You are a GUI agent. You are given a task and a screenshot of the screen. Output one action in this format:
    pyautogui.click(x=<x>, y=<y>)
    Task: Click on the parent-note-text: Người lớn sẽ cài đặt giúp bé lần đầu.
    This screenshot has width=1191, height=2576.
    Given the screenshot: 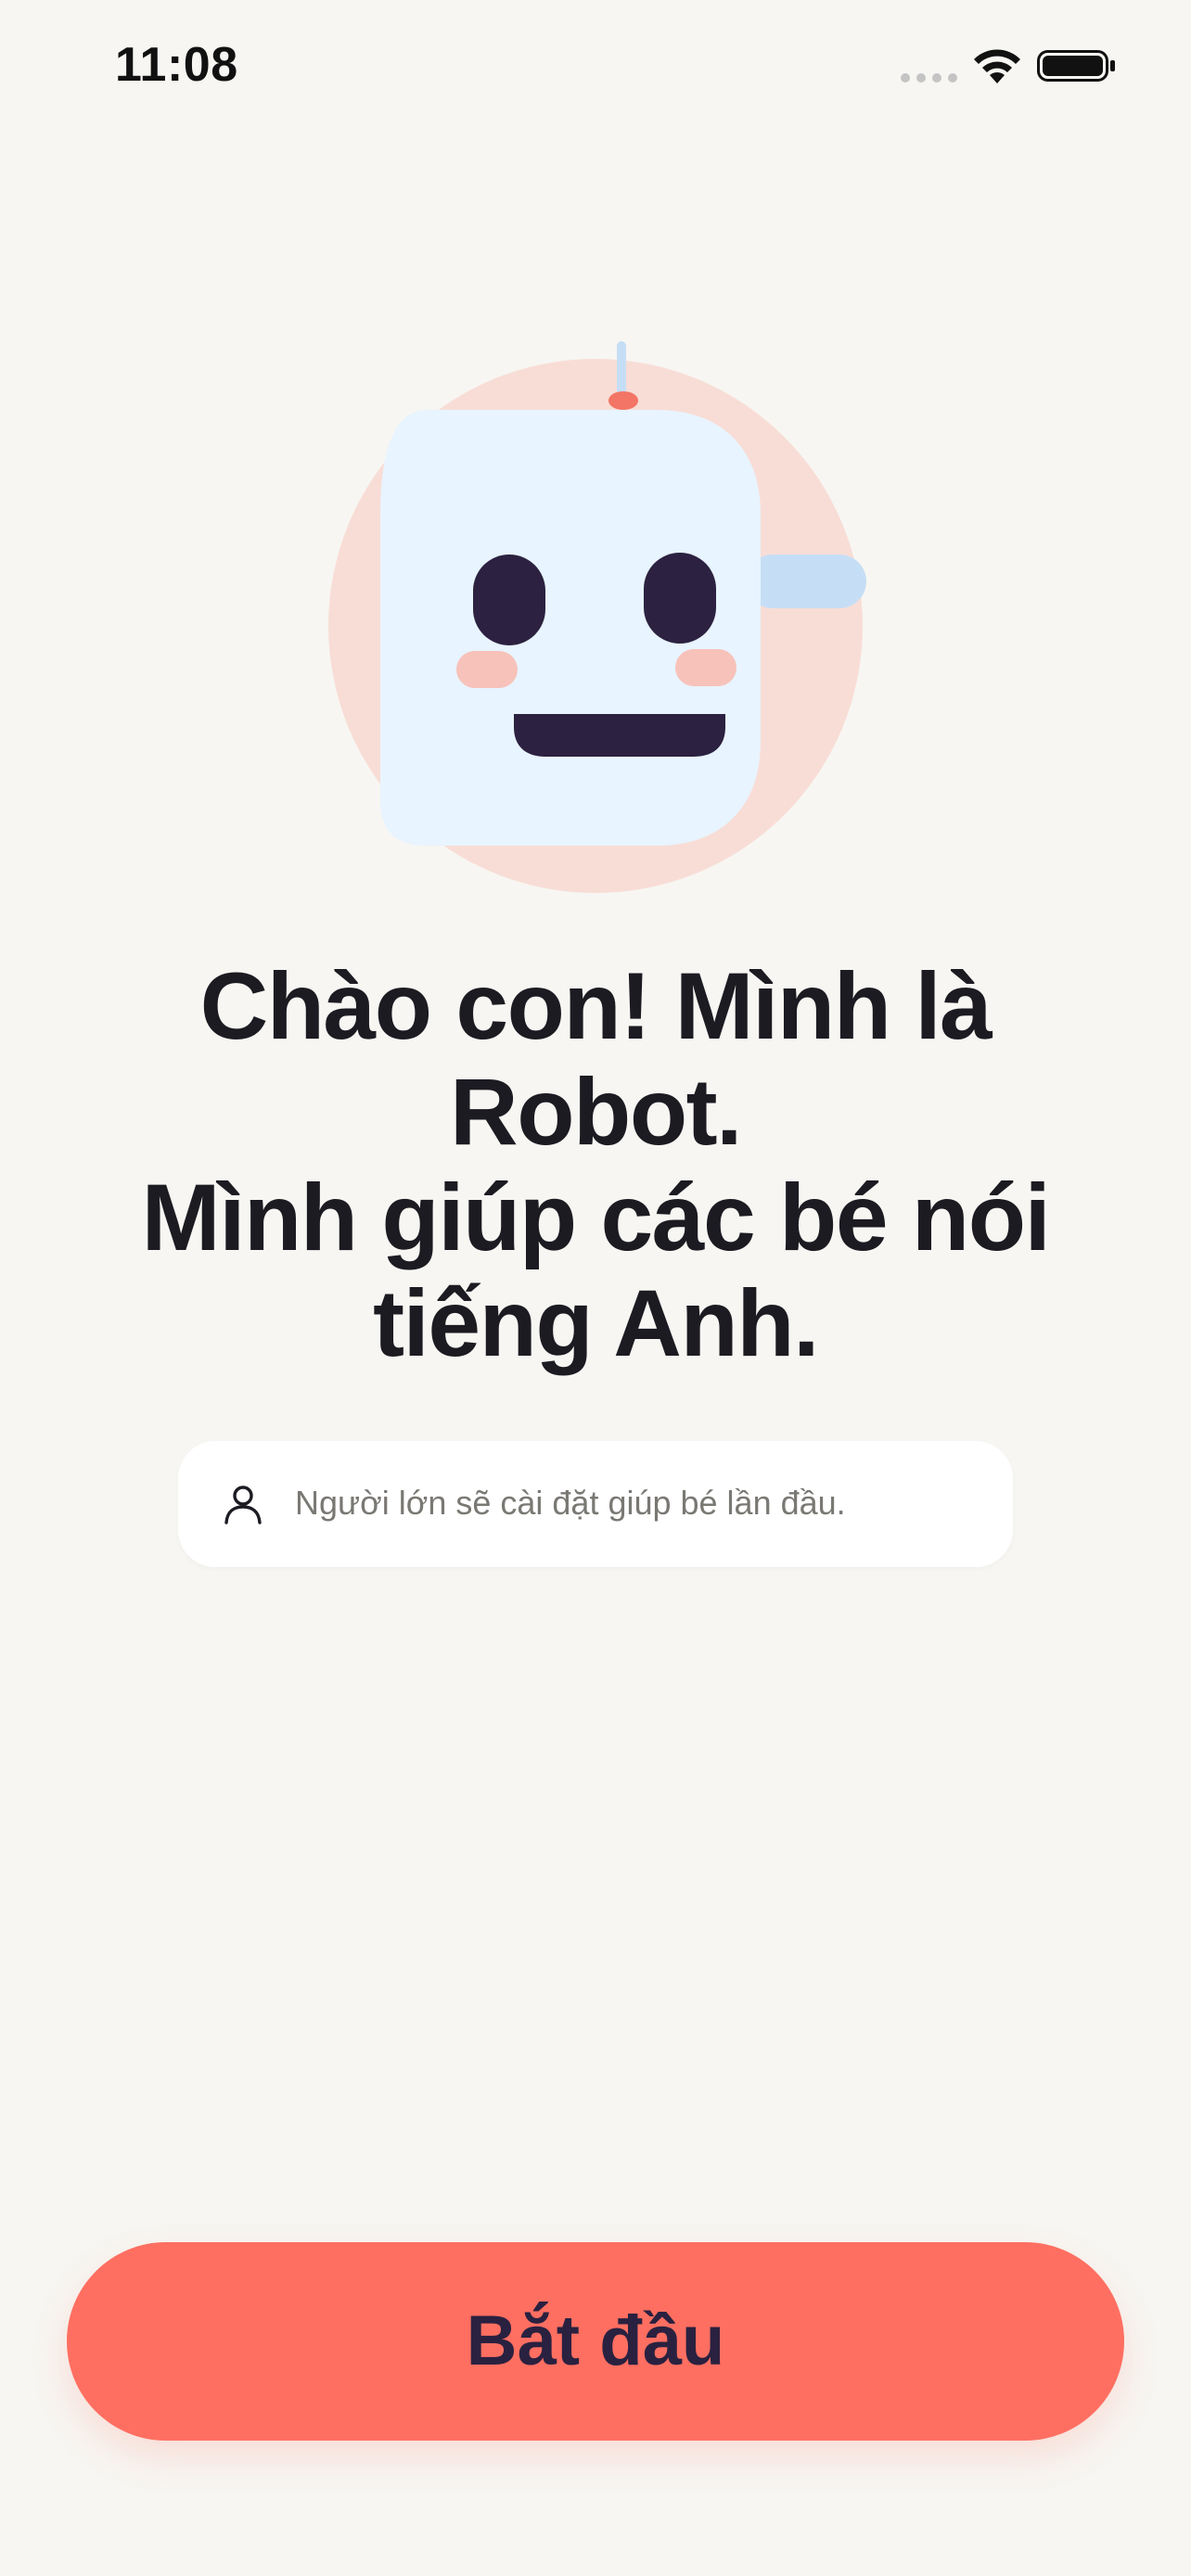 What is the action you would take?
    pyautogui.click(x=571, y=1503)
    